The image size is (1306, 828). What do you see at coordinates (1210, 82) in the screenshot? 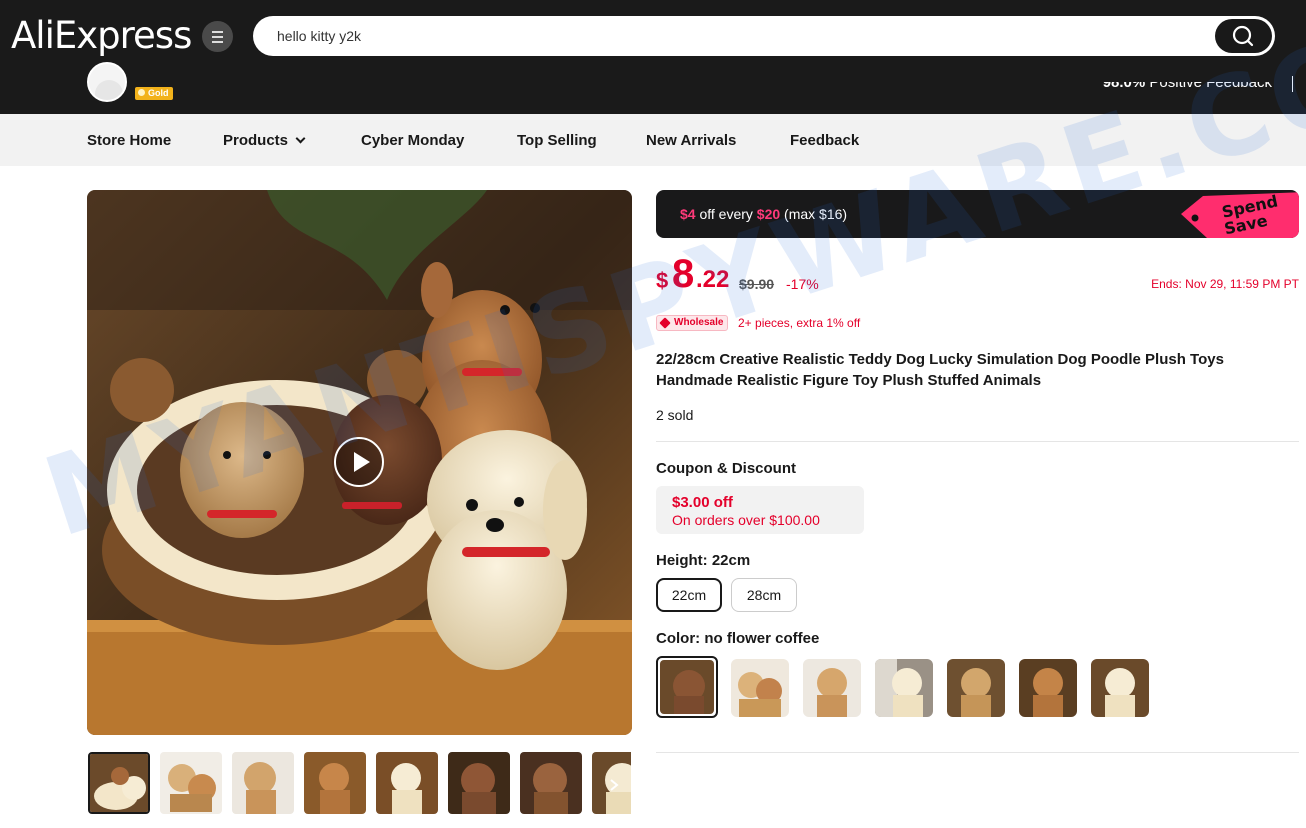
I see `feedback-score-label: Positive Feedback` at bounding box center [1210, 82].